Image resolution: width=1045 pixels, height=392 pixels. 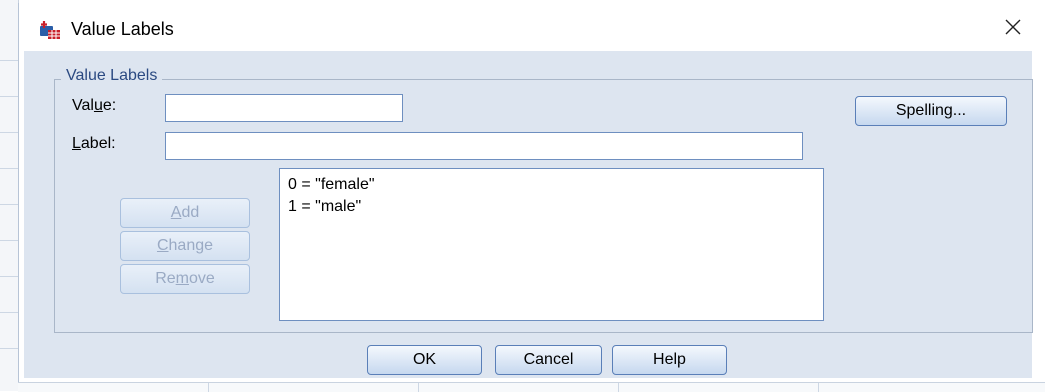 I want to click on change-button: Change, so click(x=185, y=246).